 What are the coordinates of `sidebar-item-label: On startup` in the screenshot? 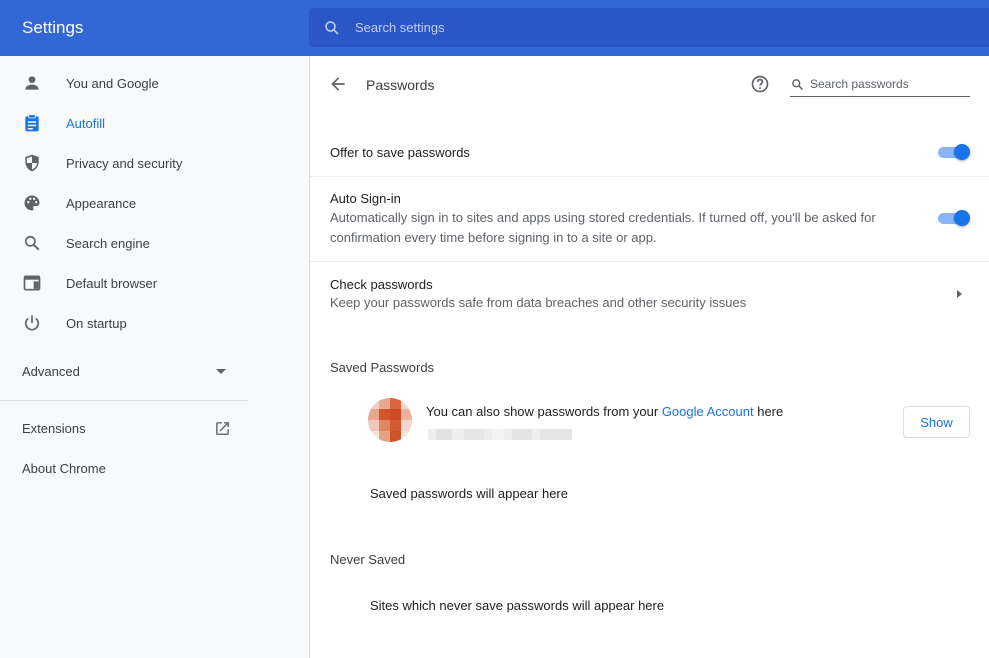 It's located at (96, 323).